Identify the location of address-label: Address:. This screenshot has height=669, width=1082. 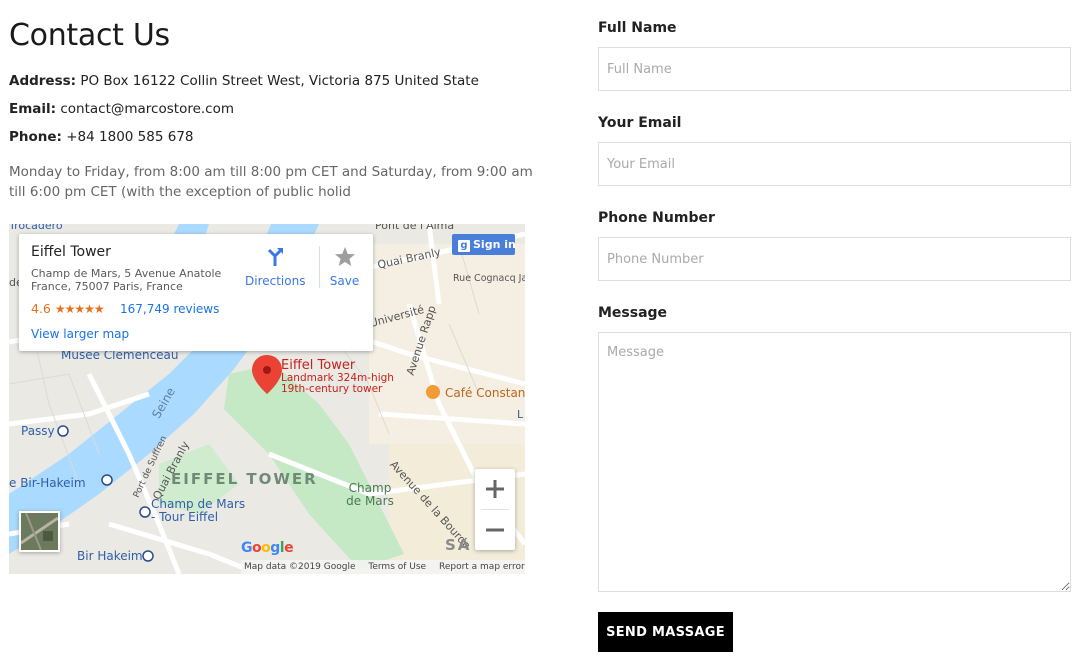
(43, 81).